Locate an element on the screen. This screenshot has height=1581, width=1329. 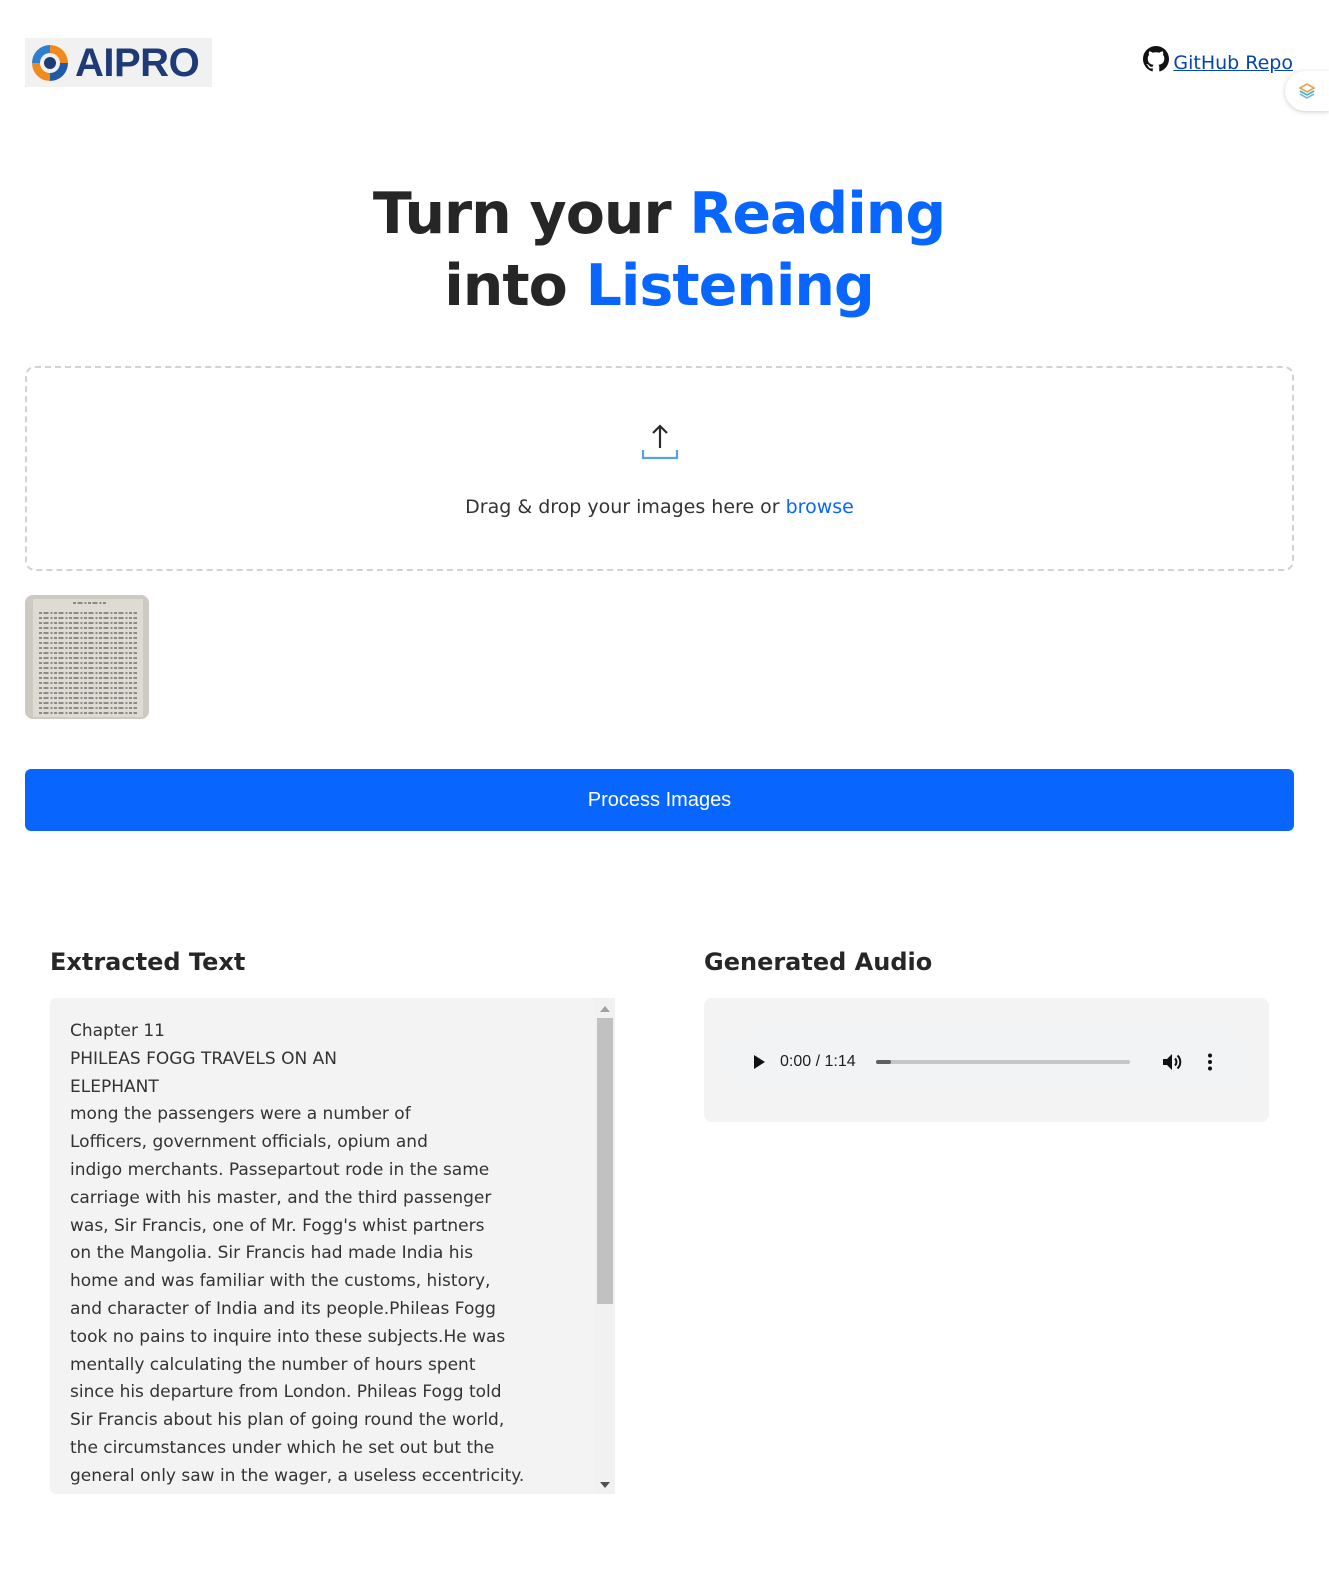
github-repo-label: GitHub Repo is located at coordinates (1233, 63).